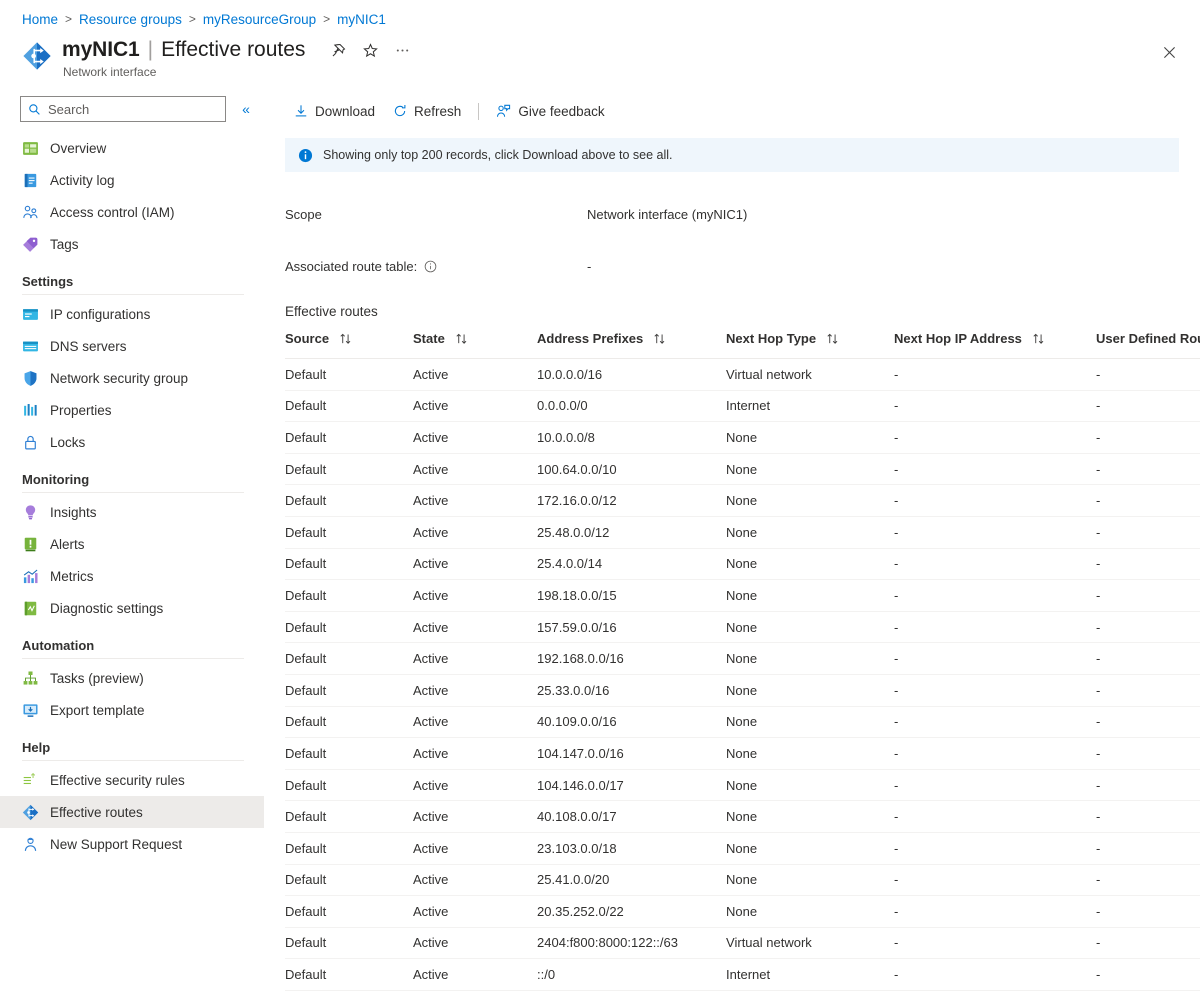 Image resolution: width=1200 pixels, height=991 pixels. Describe the element at coordinates (100, 314) in the screenshot. I see `sidebar-item-label: IP configurations` at that location.